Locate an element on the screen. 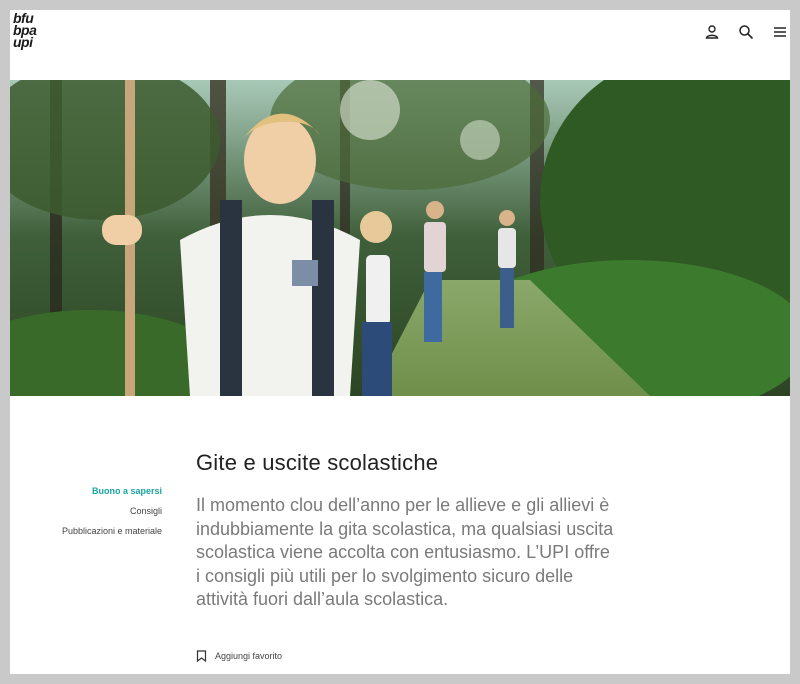 This screenshot has height=684, width=800. sidebar-item-pubblicazioni: Pubblicazioni e materiale is located at coordinates (86, 531).